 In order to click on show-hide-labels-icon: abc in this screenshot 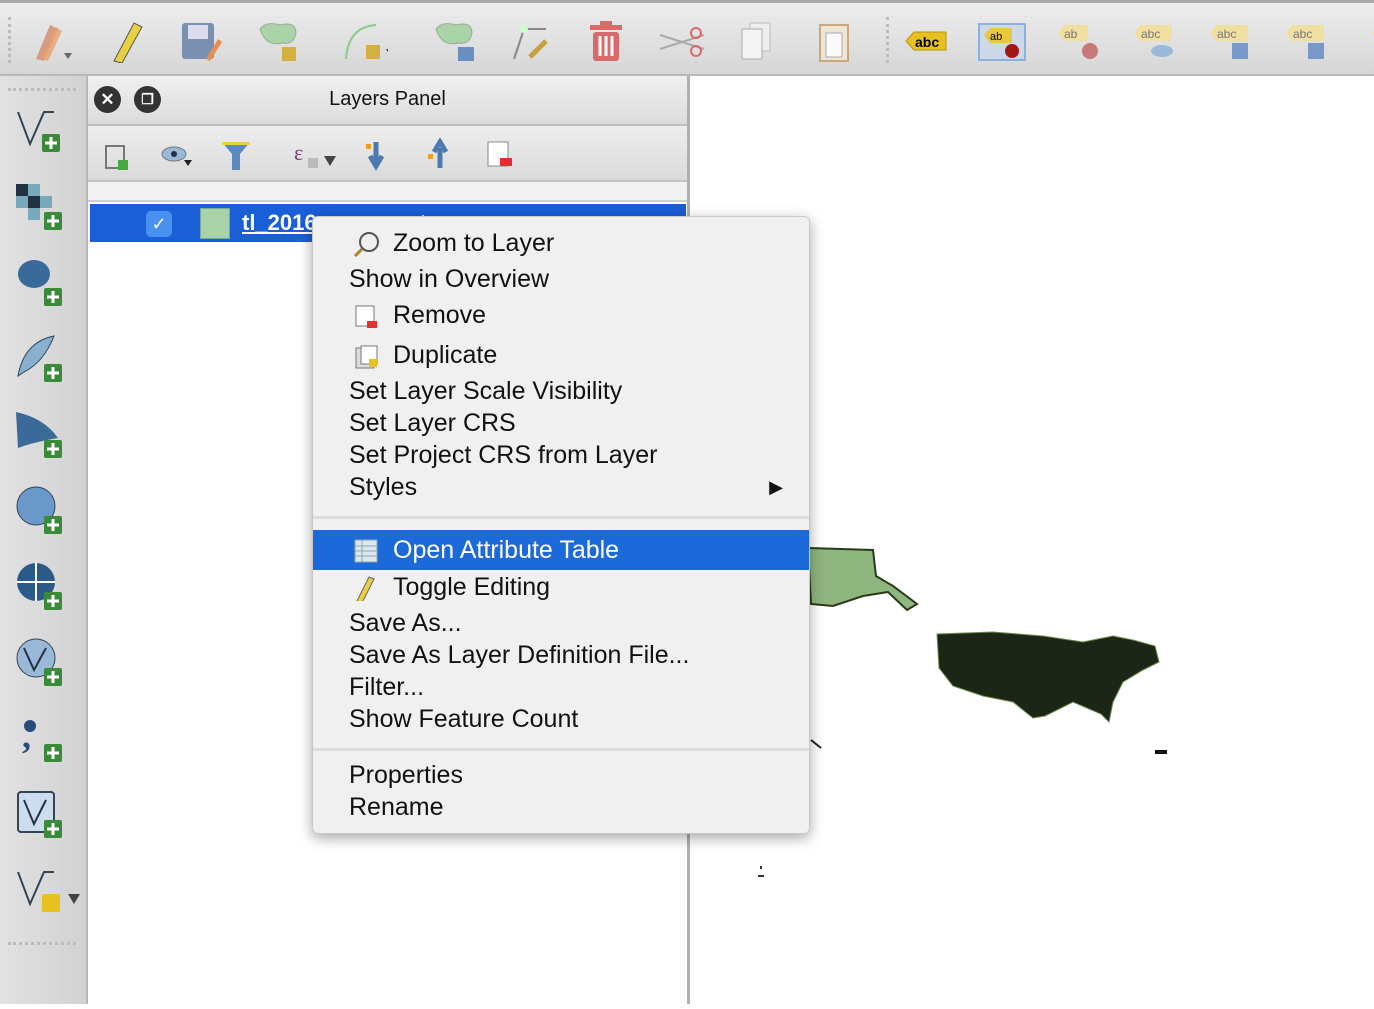, I will do `click(1156, 41)`.